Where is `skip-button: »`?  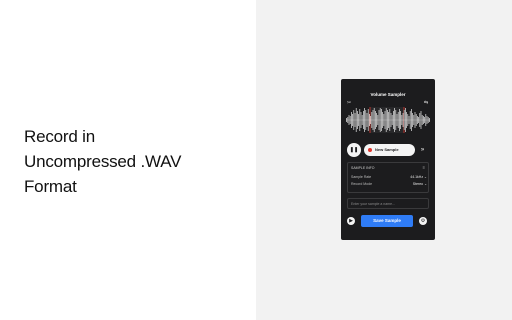 skip-button: » is located at coordinates (422, 150).